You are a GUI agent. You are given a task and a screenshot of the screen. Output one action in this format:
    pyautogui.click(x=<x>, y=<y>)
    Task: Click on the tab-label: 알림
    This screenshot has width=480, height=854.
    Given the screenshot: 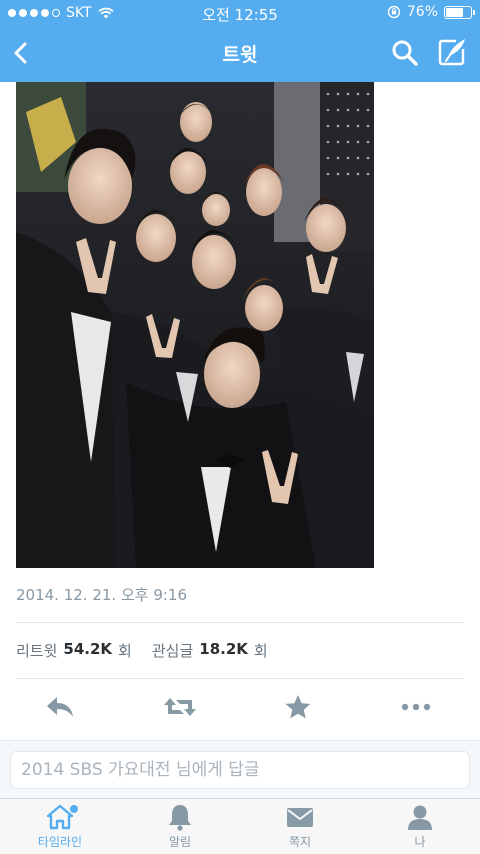 What is the action you would take?
    pyautogui.click(x=180, y=842)
    